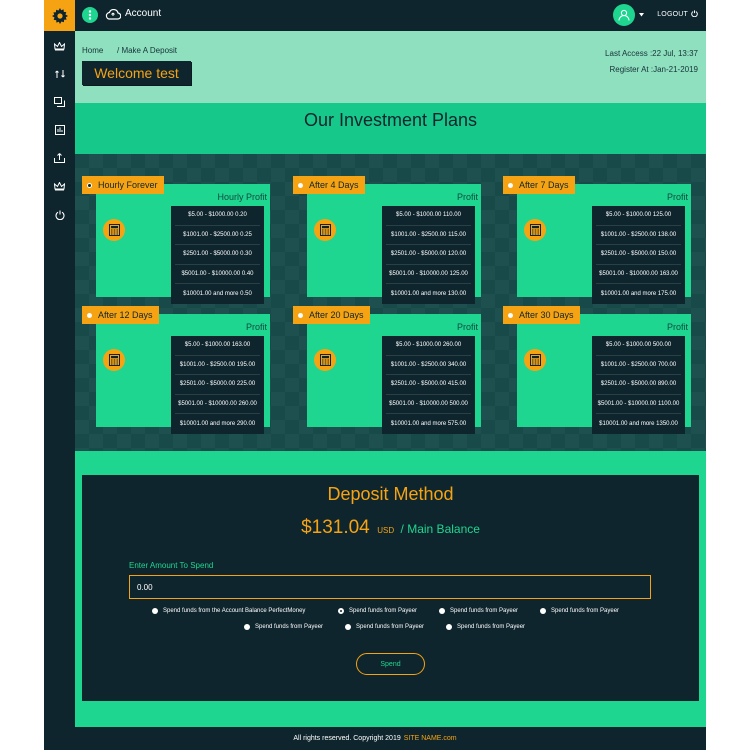 Image resolution: width=750 pixels, height=750 pixels. What do you see at coordinates (641, 15) in the screenshot?
I see `caret-down-icon` at bounding box center [641, 15].